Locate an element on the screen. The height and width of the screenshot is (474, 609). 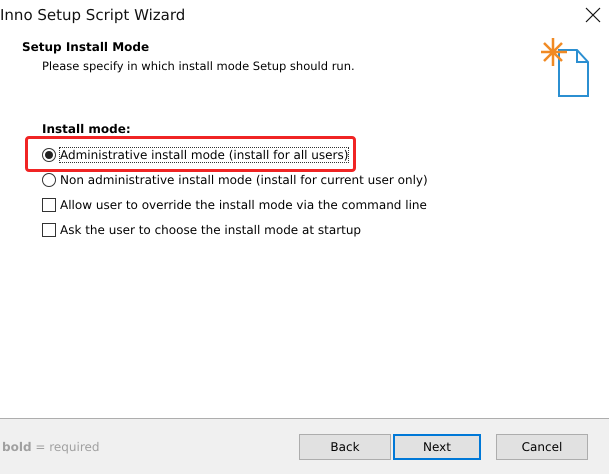
group-label: Install mode: is located at coordinates (87, 129).